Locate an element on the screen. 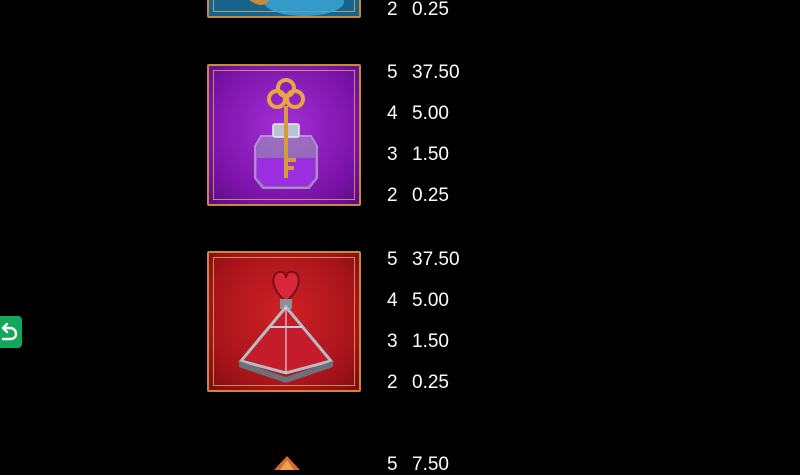 Image resolution: width=800 pixels, height=475 pixels. symbol-card-blue-partial is located at coordinates (284, 9).